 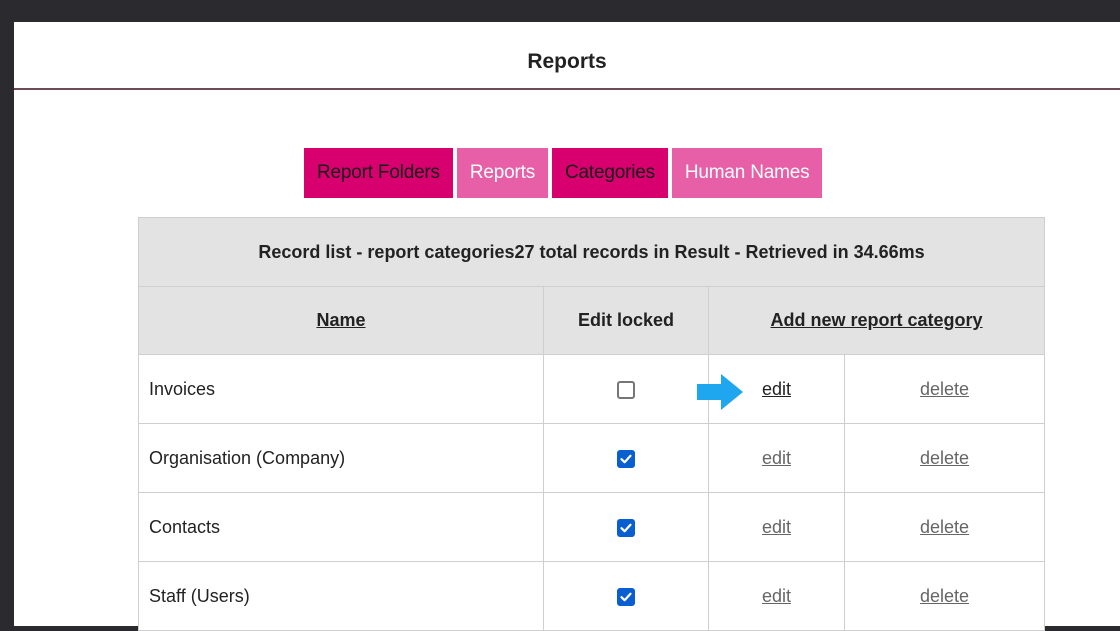 What do you see at coordinates (747, 173) in the screenshot?
I see `tab-human-names: Human Names` at bounding box center [747, 173].